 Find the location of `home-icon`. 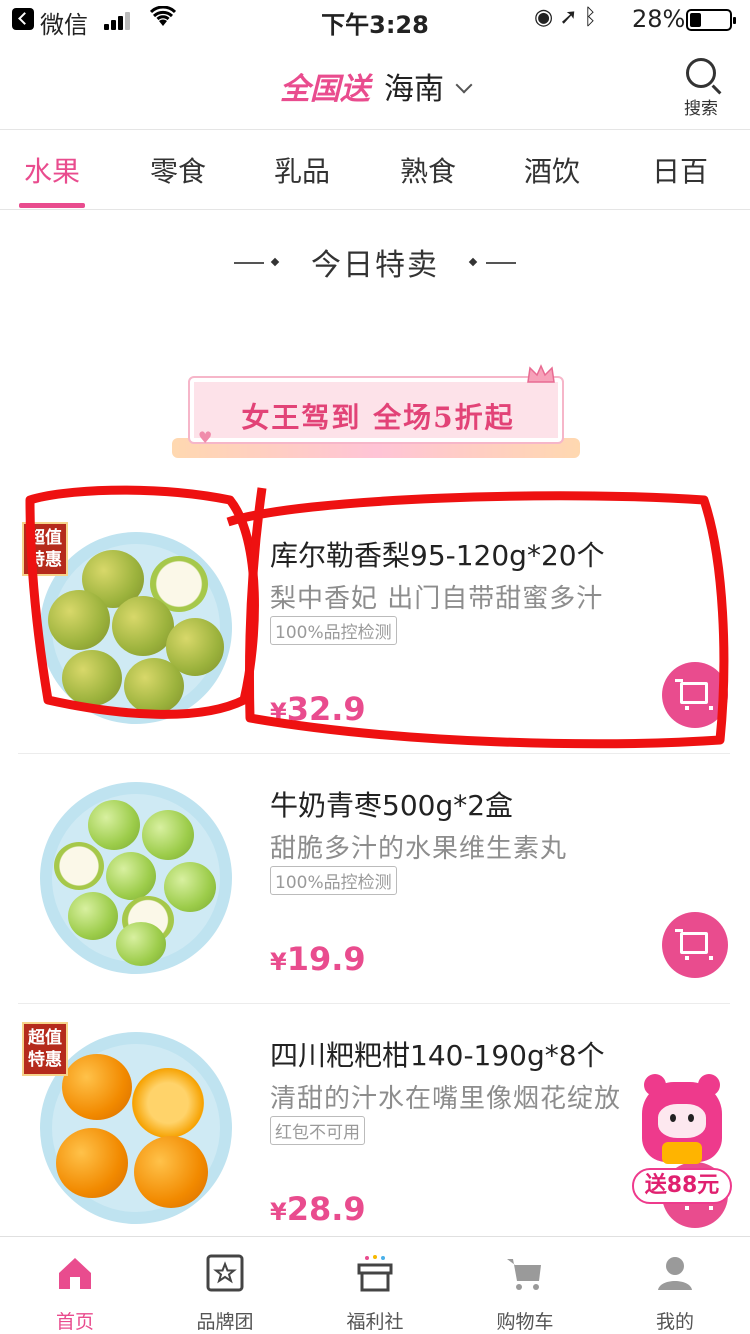

home-icon is located at coordinates (75, 1273).